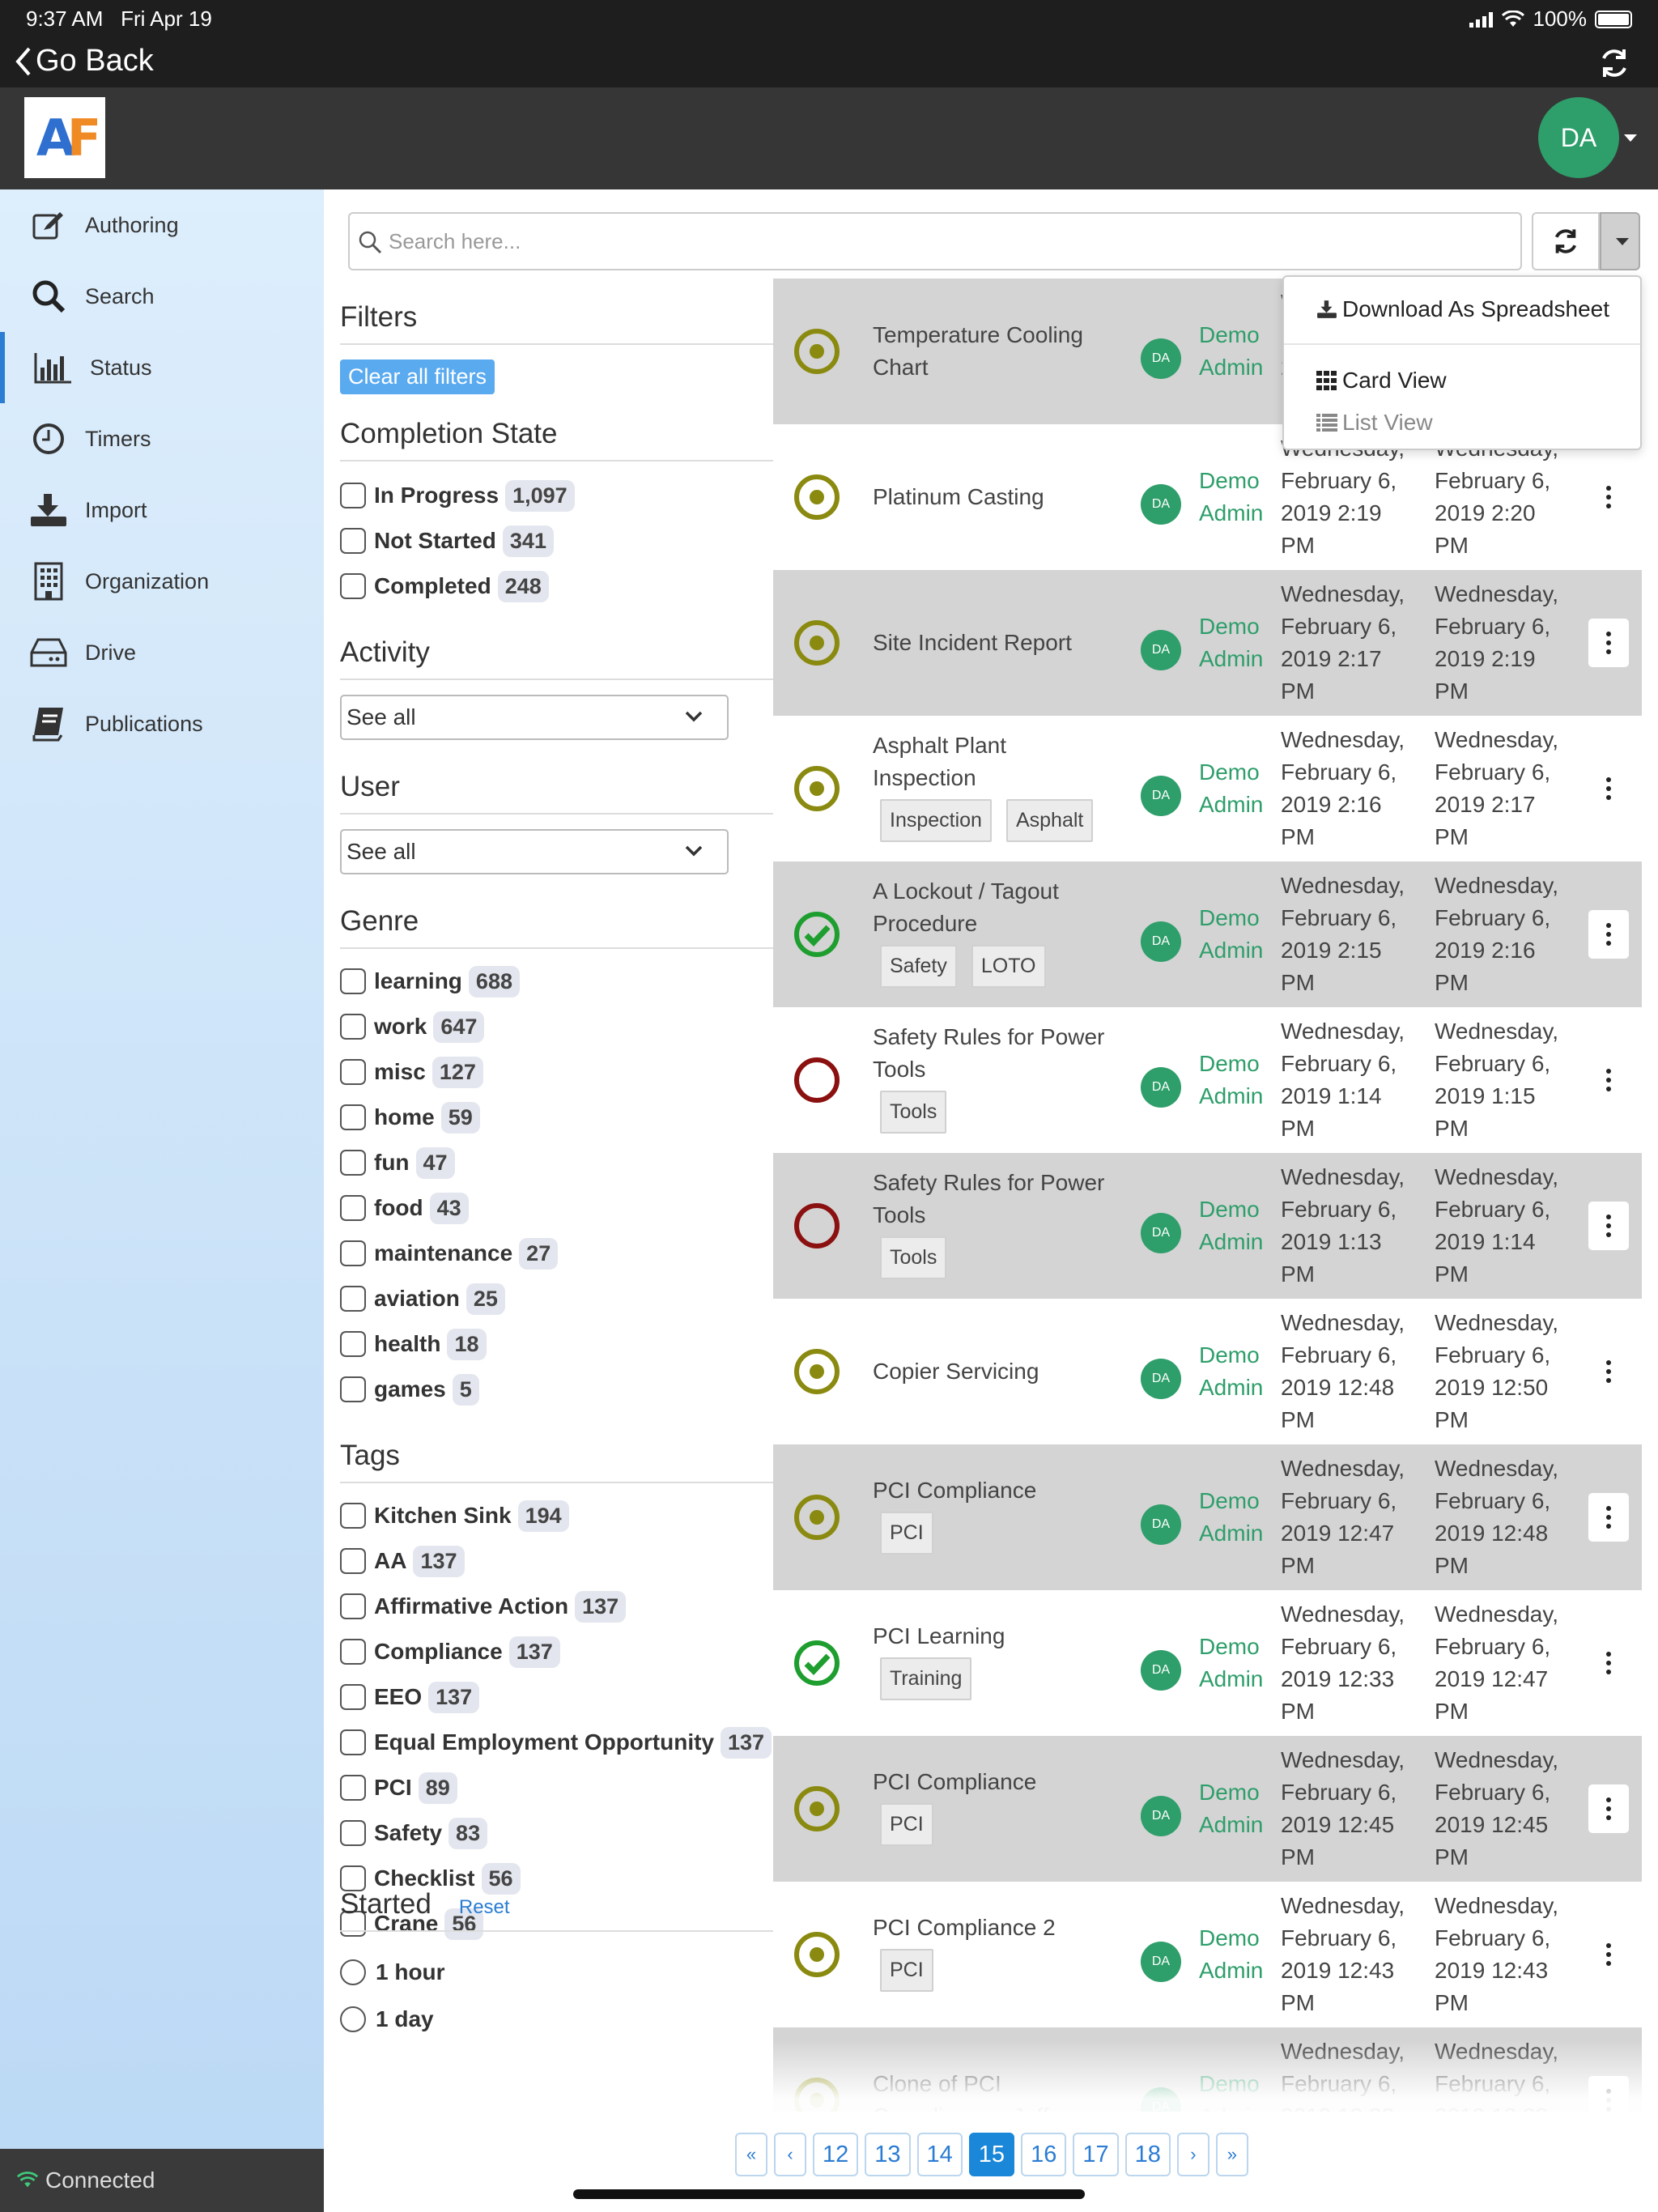 This screenshot has height=2212, width=1658. What do you see at coordinates (411, 1072) in the screenshot?
I see `genre-filter-misc: misc 127` at bounding box center [411, 1072].